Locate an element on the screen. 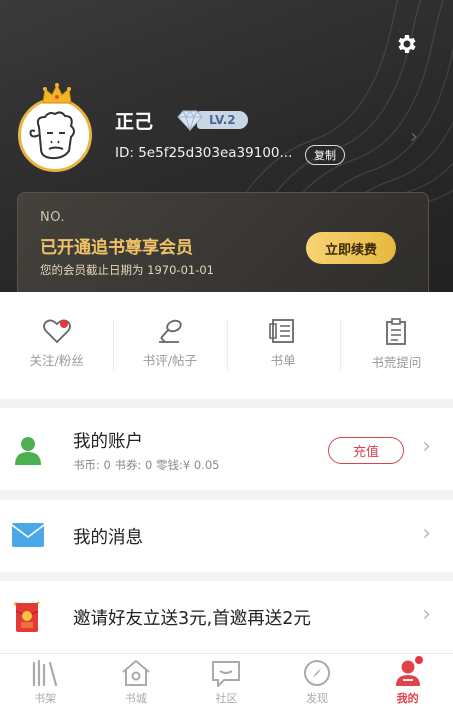 This screenshot has width=453, height=708. invite-title: 邀请好友立送3元,首邀再送2元 is located at coordinates (192, 619).